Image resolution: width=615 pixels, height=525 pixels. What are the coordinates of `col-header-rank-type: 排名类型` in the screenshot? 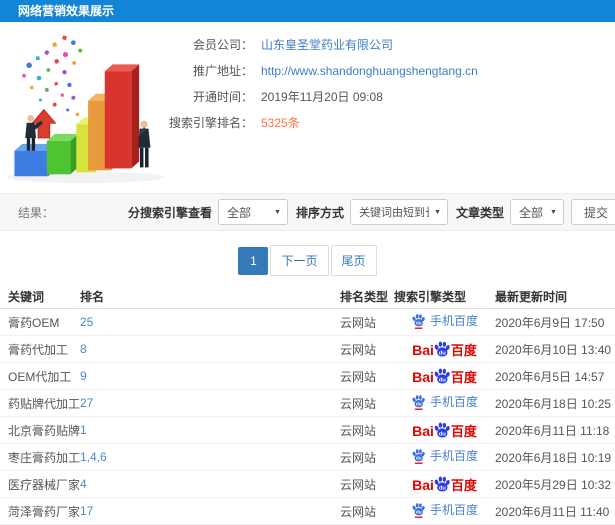 It's located at (367, 296).